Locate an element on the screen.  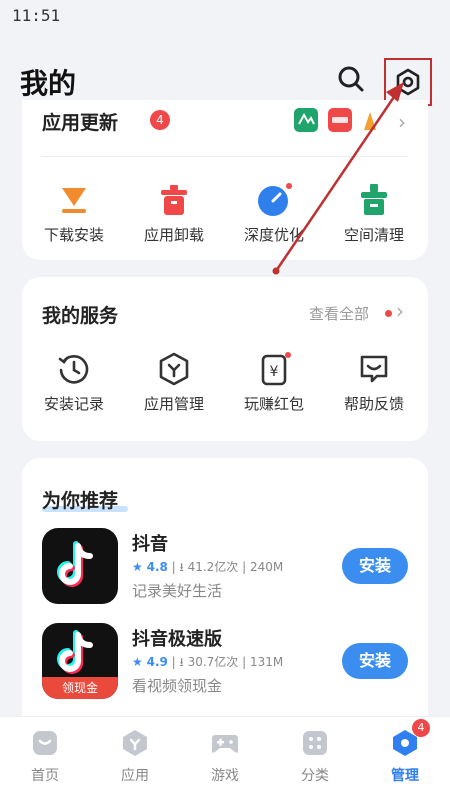
status-time: 11:51 is located at coordinates (36, 15).